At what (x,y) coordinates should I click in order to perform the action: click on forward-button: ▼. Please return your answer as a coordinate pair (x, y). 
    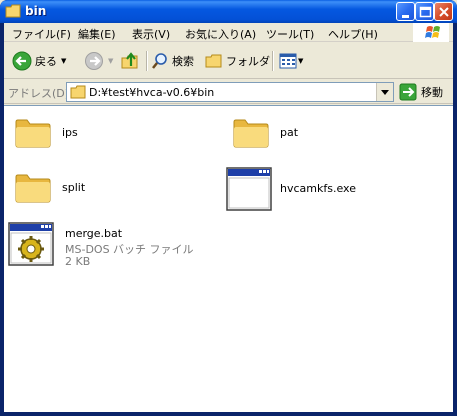
    Looking at the image, I should click on (98, 61).